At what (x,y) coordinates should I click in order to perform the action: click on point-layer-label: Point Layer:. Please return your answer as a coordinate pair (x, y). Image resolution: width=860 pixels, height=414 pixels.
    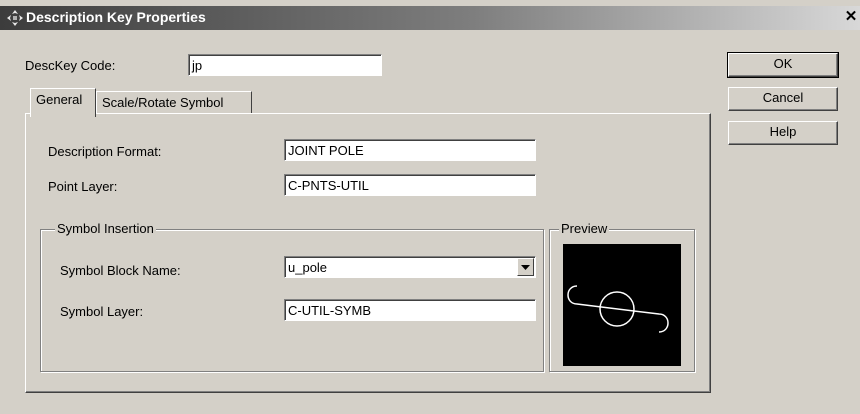
    Looking at the image, I should click on (83, 186).